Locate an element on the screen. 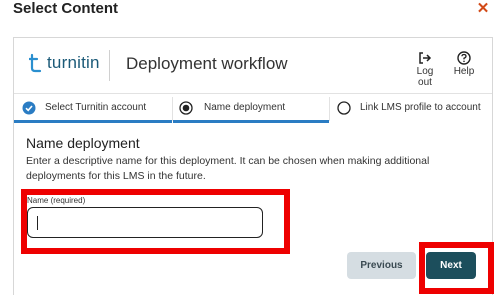 This screenshot has width=500, height=300. step-label: Link LMS profile to account is located at coordinates (420, 107).